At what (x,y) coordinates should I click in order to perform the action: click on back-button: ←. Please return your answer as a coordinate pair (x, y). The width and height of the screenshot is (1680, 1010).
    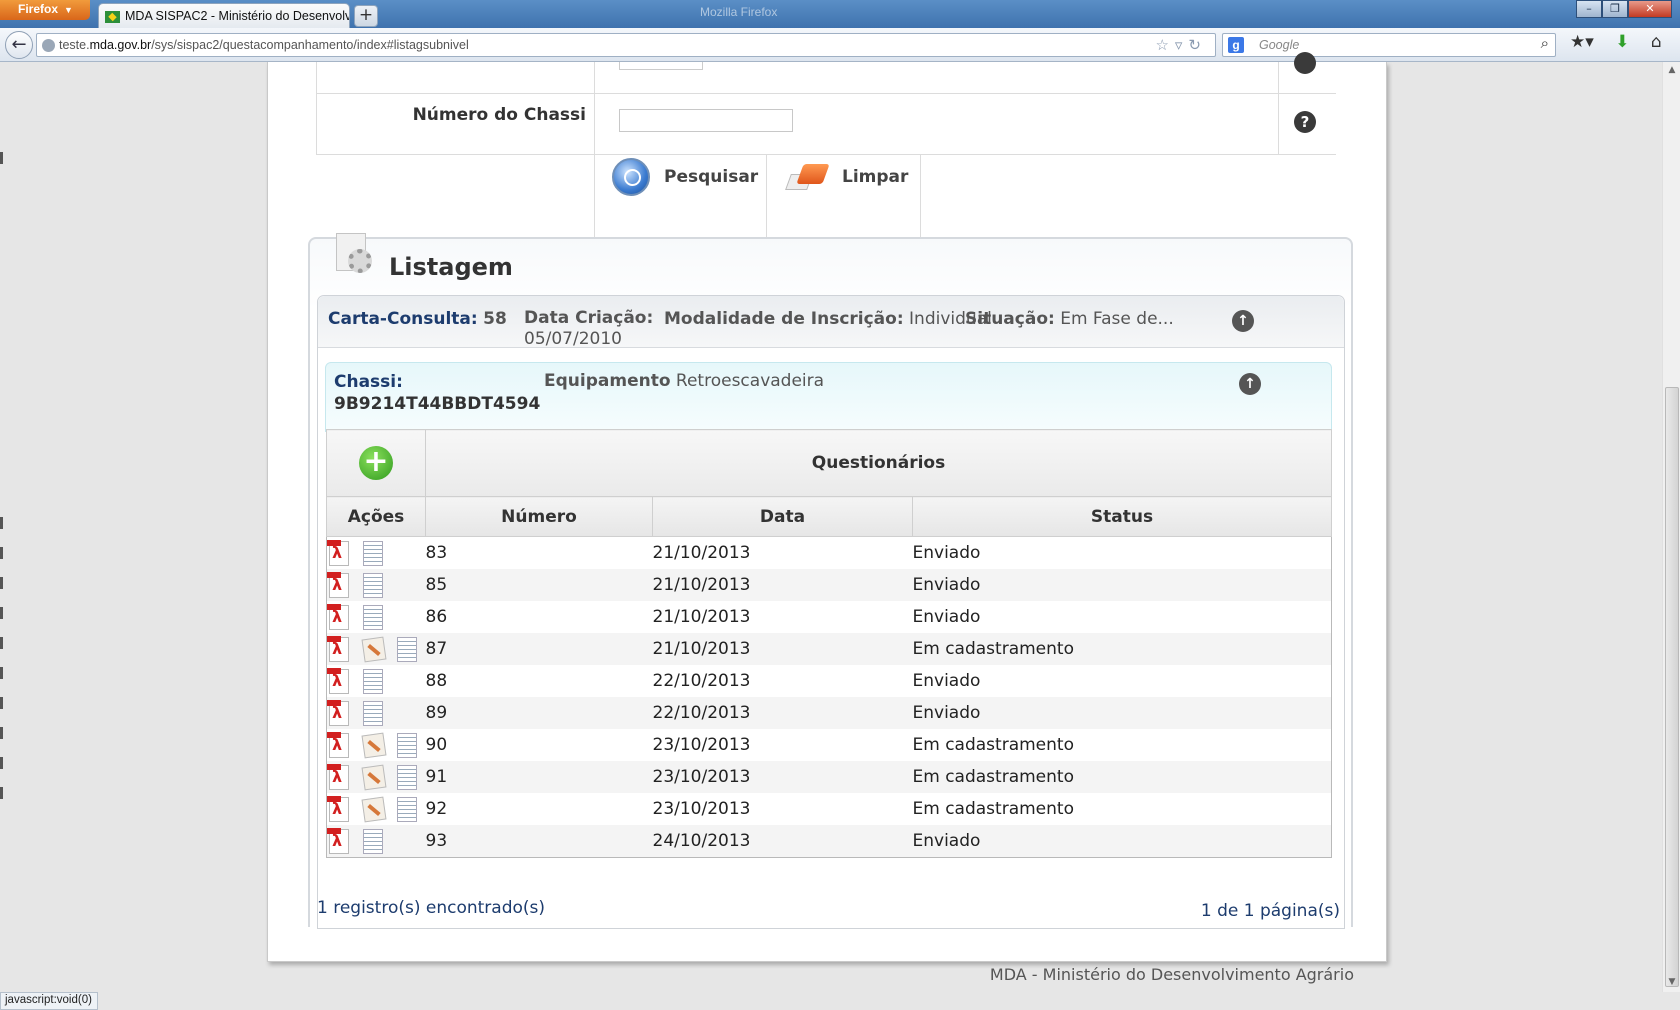
    Looking at the image, I should click on (19, 45).